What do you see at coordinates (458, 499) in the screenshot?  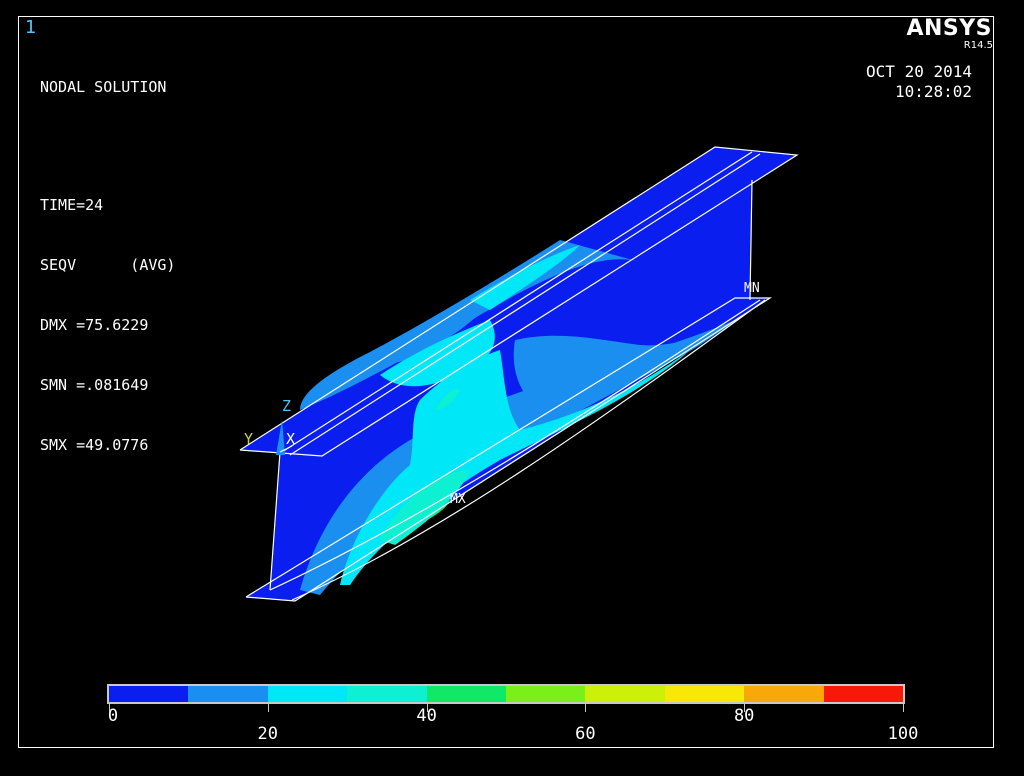 I see `max-marker: MX` at bounding box center [458, 499].